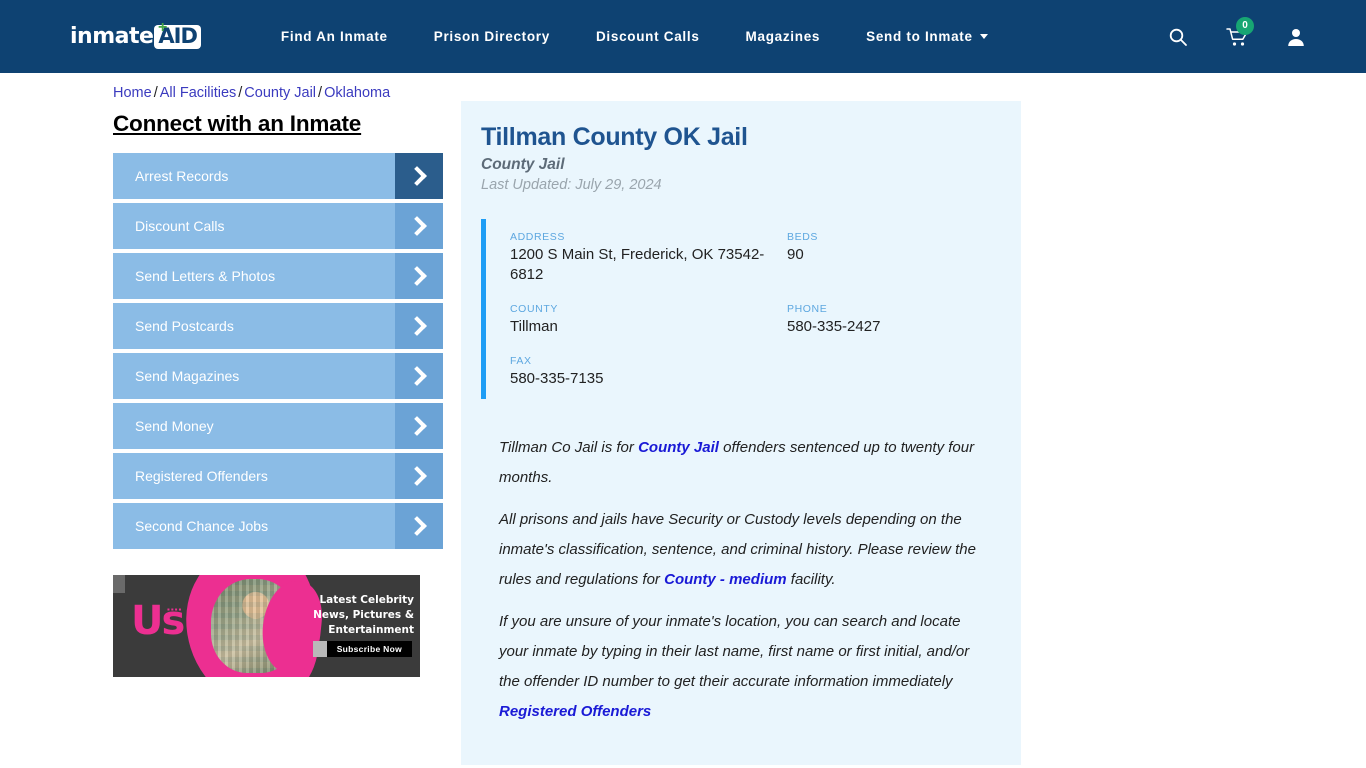 The width and height of the screenshot is (1366, 768). I want to click on detail-value: 580-335-2427, so click(834, 326).